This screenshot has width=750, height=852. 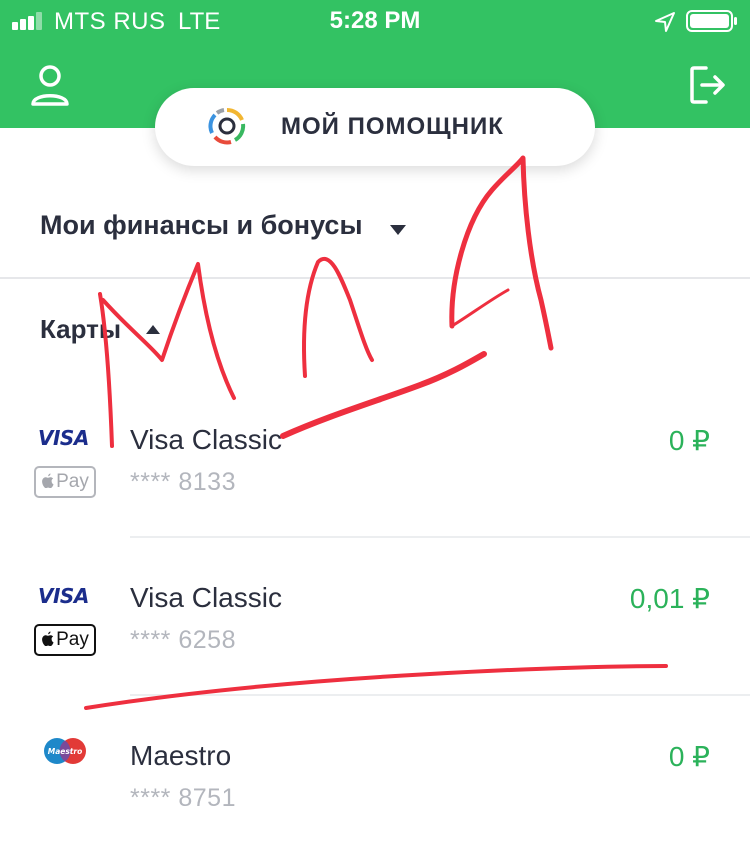 I want to click on assistant-label: МОЙ ПОМОЩНИК, so click(x=392, y=126).